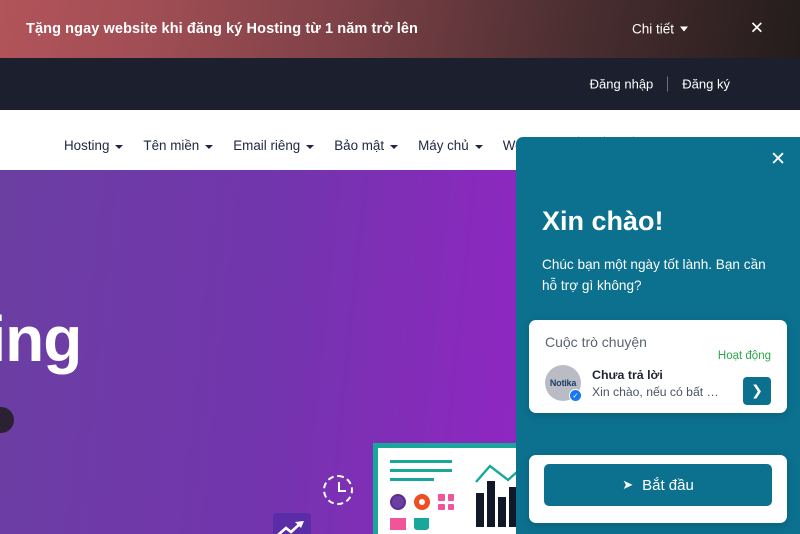 Image resolution: width=800 pixels, height=534 pixels. Describe the element at coordinates (400, 84) in the screenshot. I see `utility-bar: Đăng nhập Đăng ký` at that location.